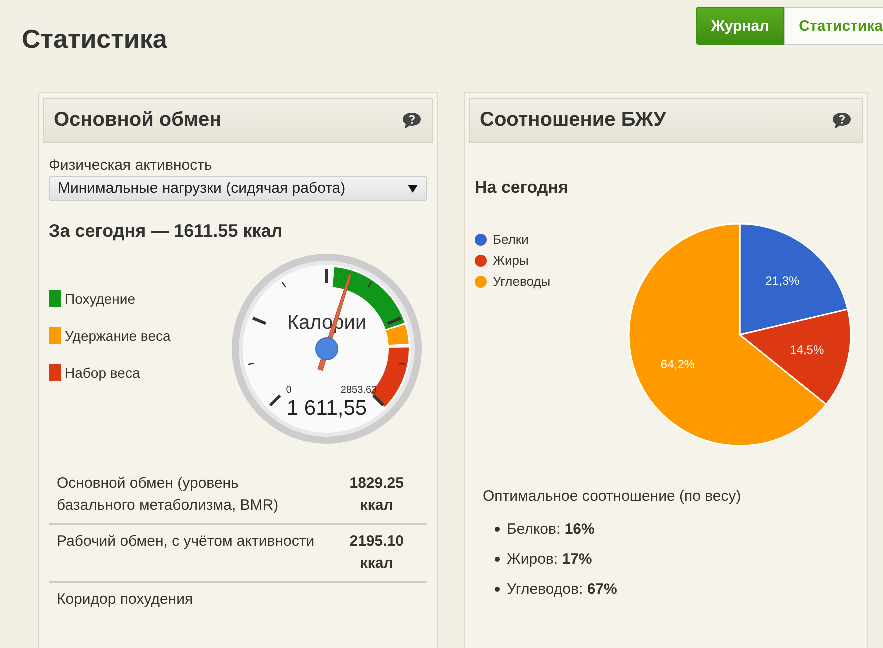 The width and height of the screenshot is (883, 648). I want to click on field-label: Физическая активность, so click(131, 165).